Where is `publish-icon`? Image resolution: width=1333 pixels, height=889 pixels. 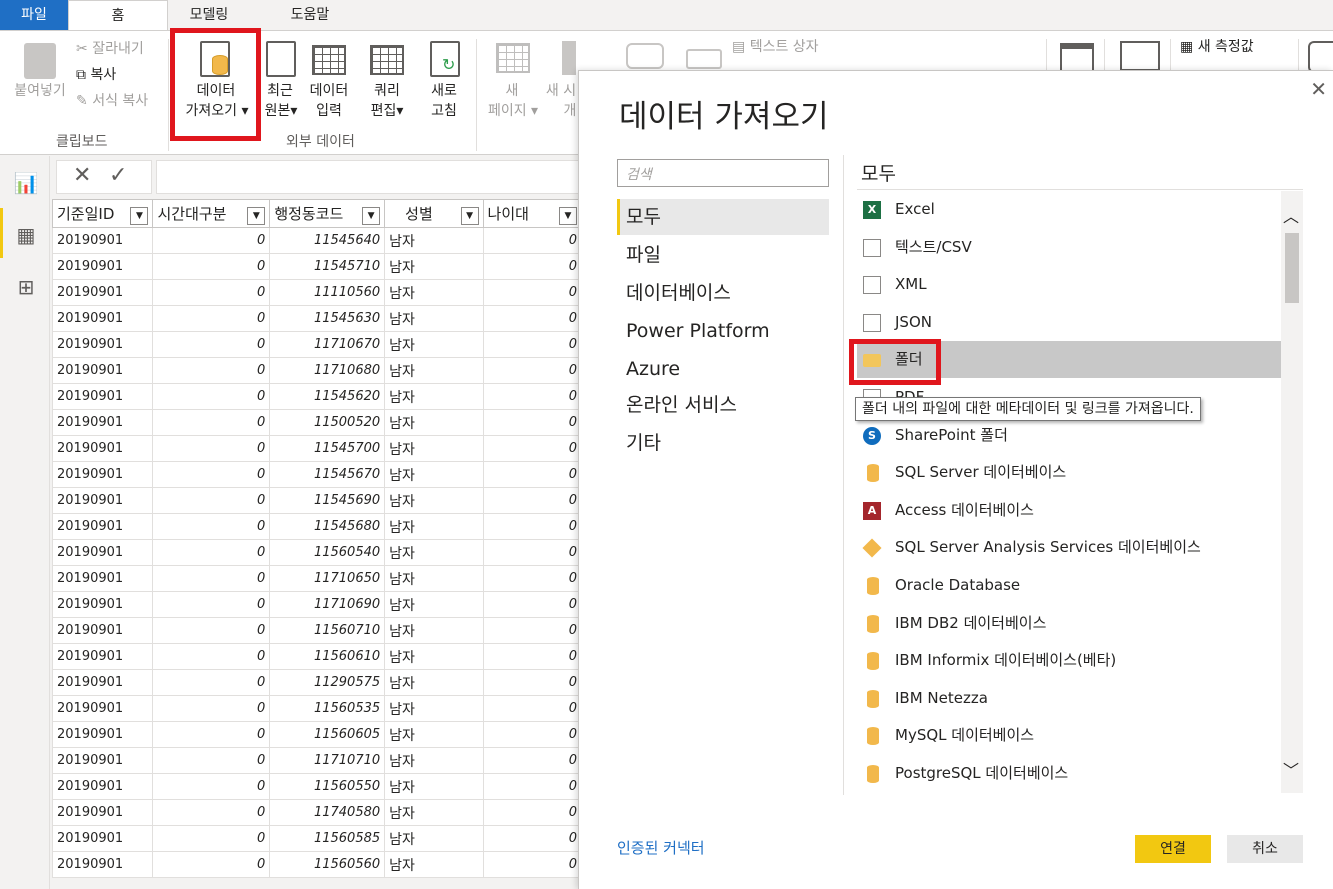
publish-icon is located at coordinates (1320, 57).